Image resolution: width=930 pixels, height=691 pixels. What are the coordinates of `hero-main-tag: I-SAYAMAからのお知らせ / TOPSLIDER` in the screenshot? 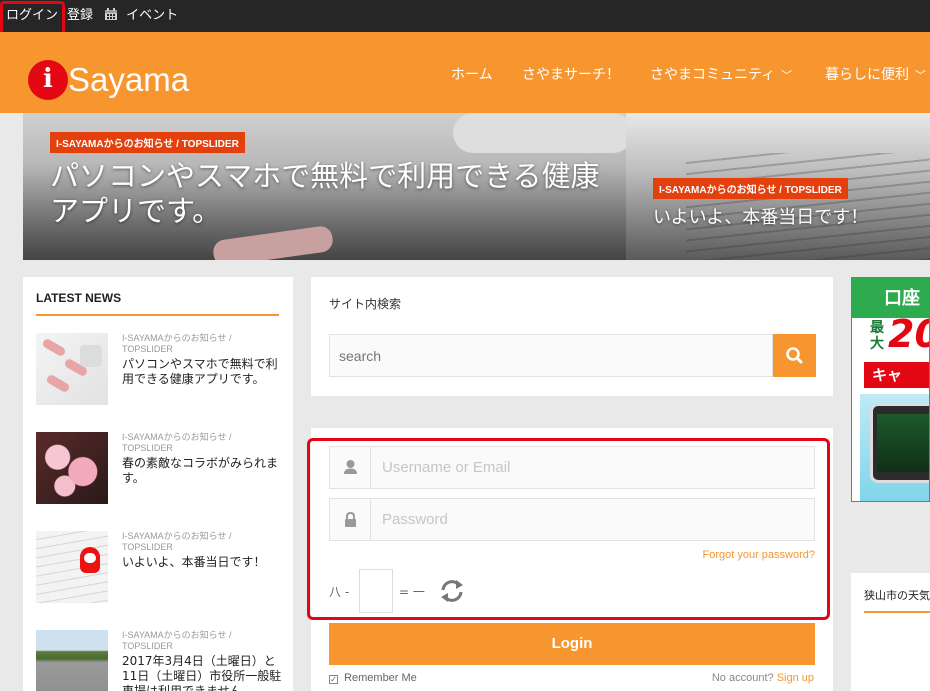 It's located at (147, 142).